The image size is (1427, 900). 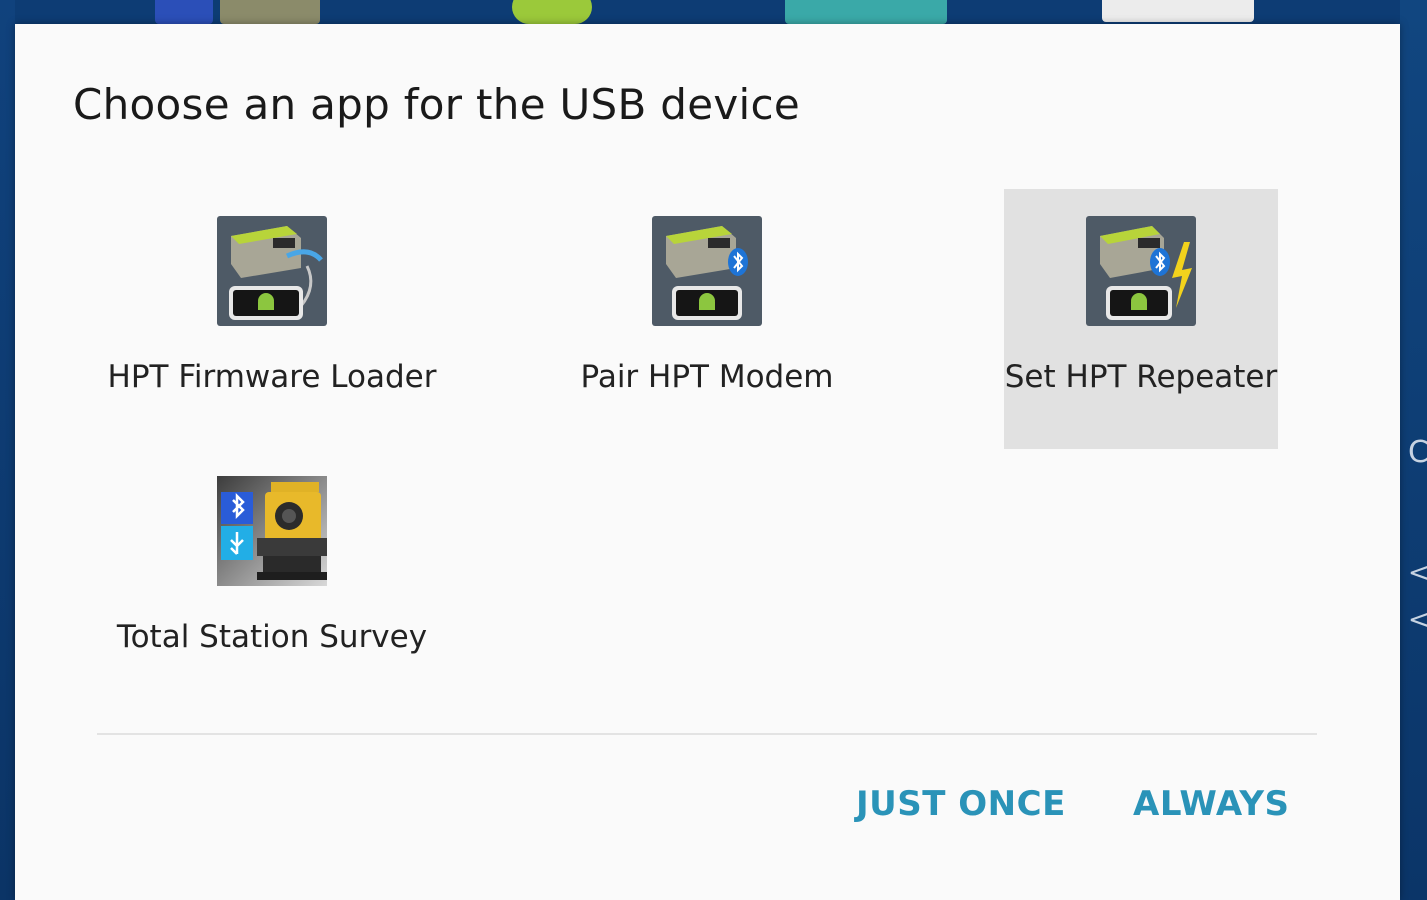 I want to click on dialog-title: Choose an app for the USB device, so click(x=437, y=104).